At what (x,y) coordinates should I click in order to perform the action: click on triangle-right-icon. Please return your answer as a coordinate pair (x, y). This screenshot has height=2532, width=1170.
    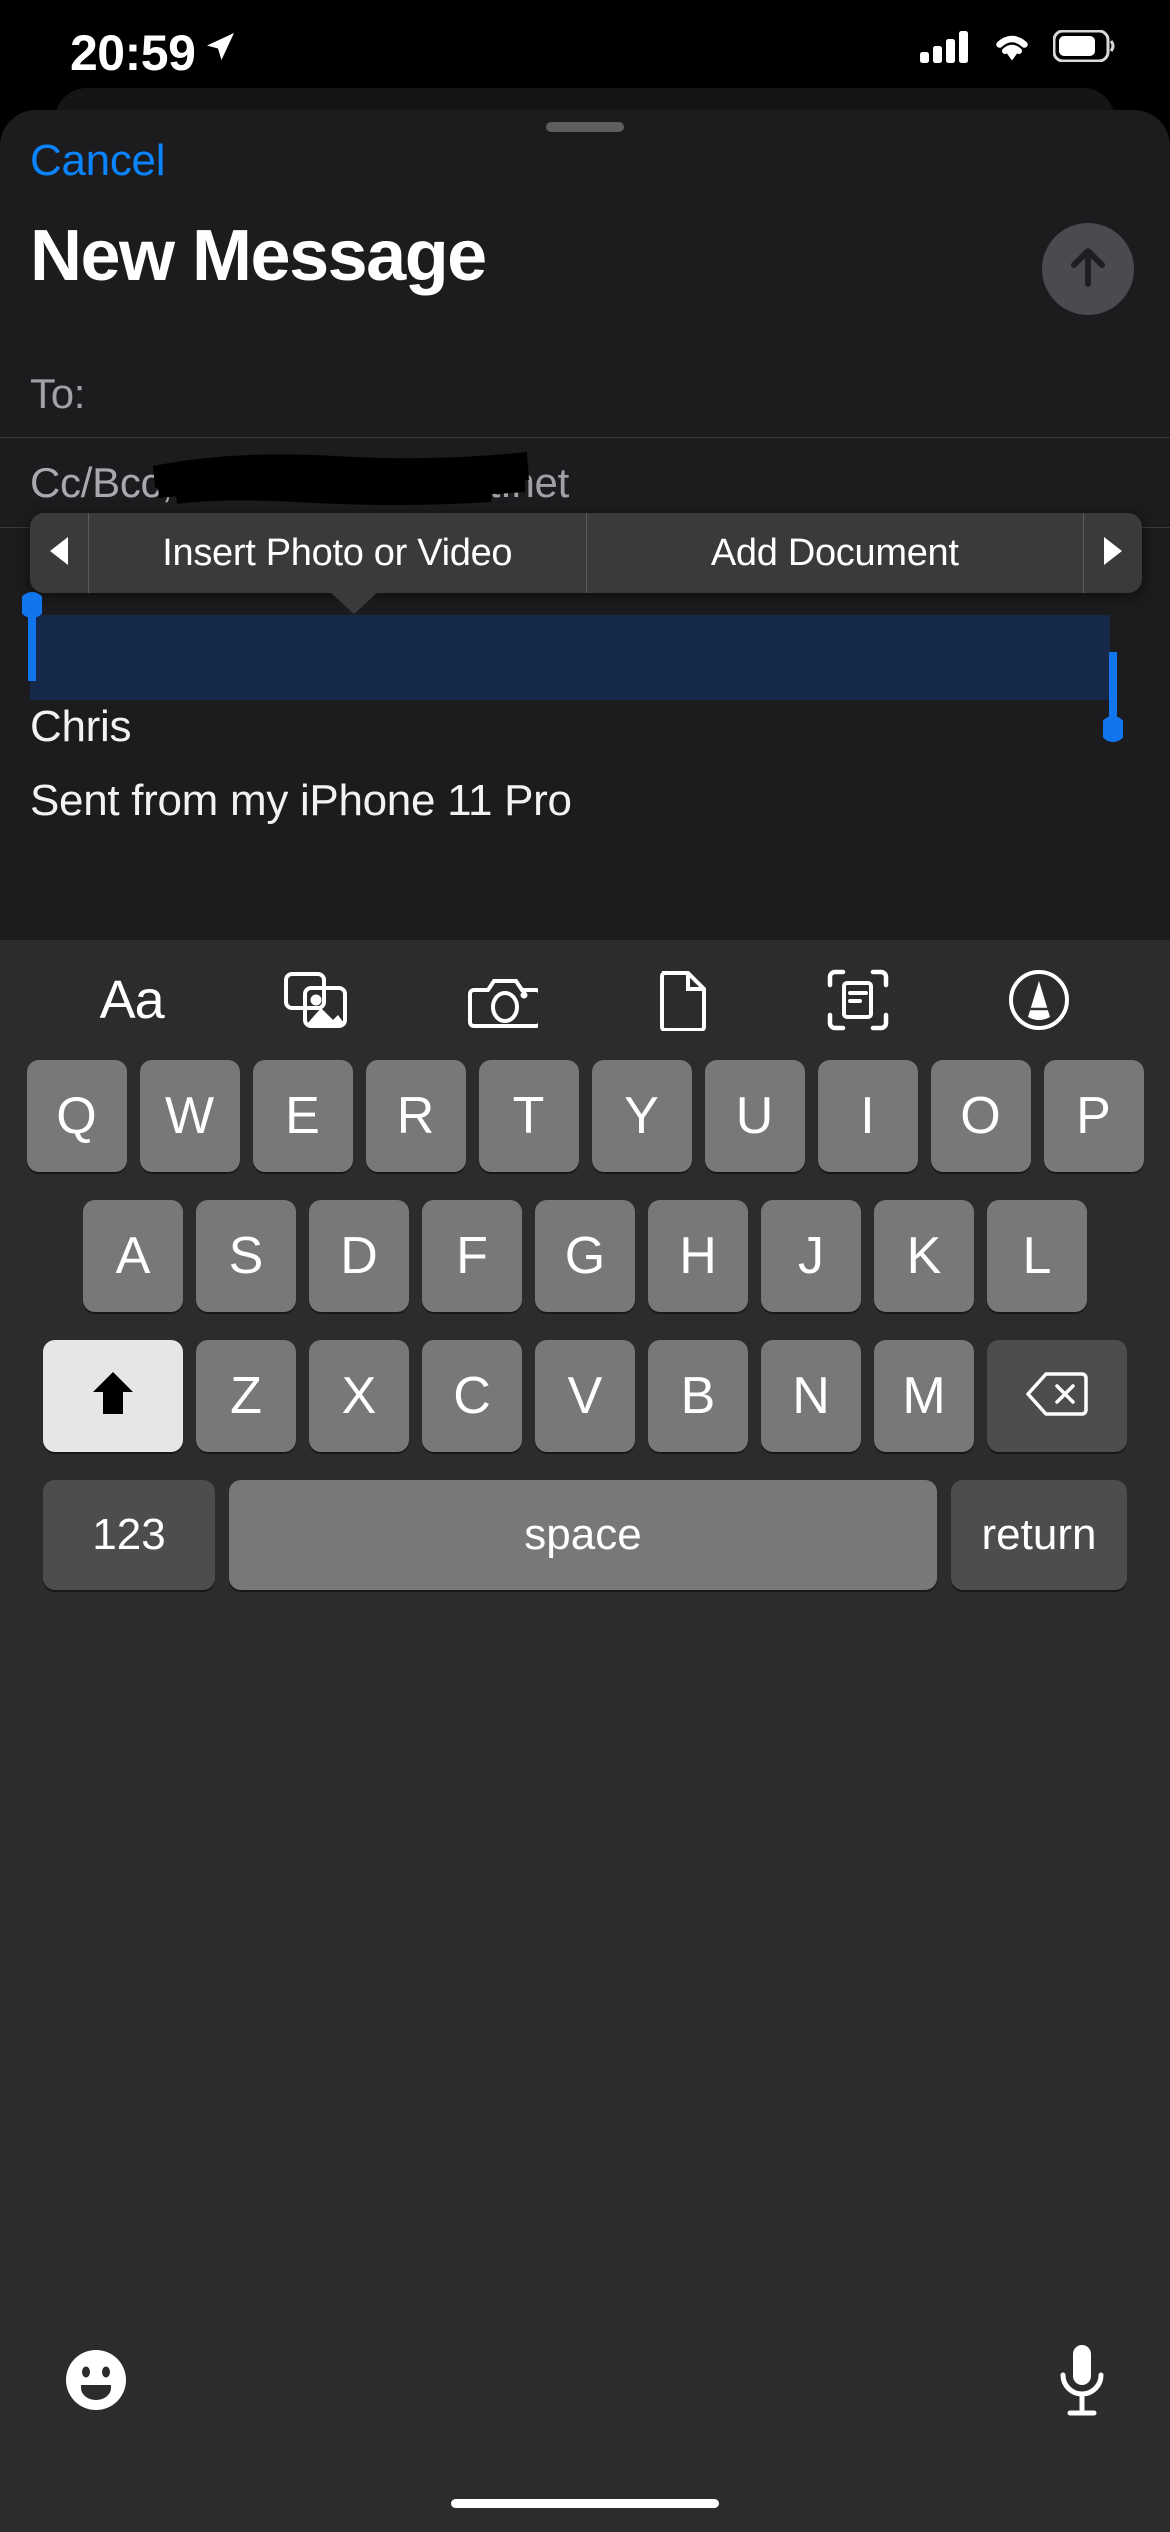
    Looking at the image, I should click on (1113, 553).